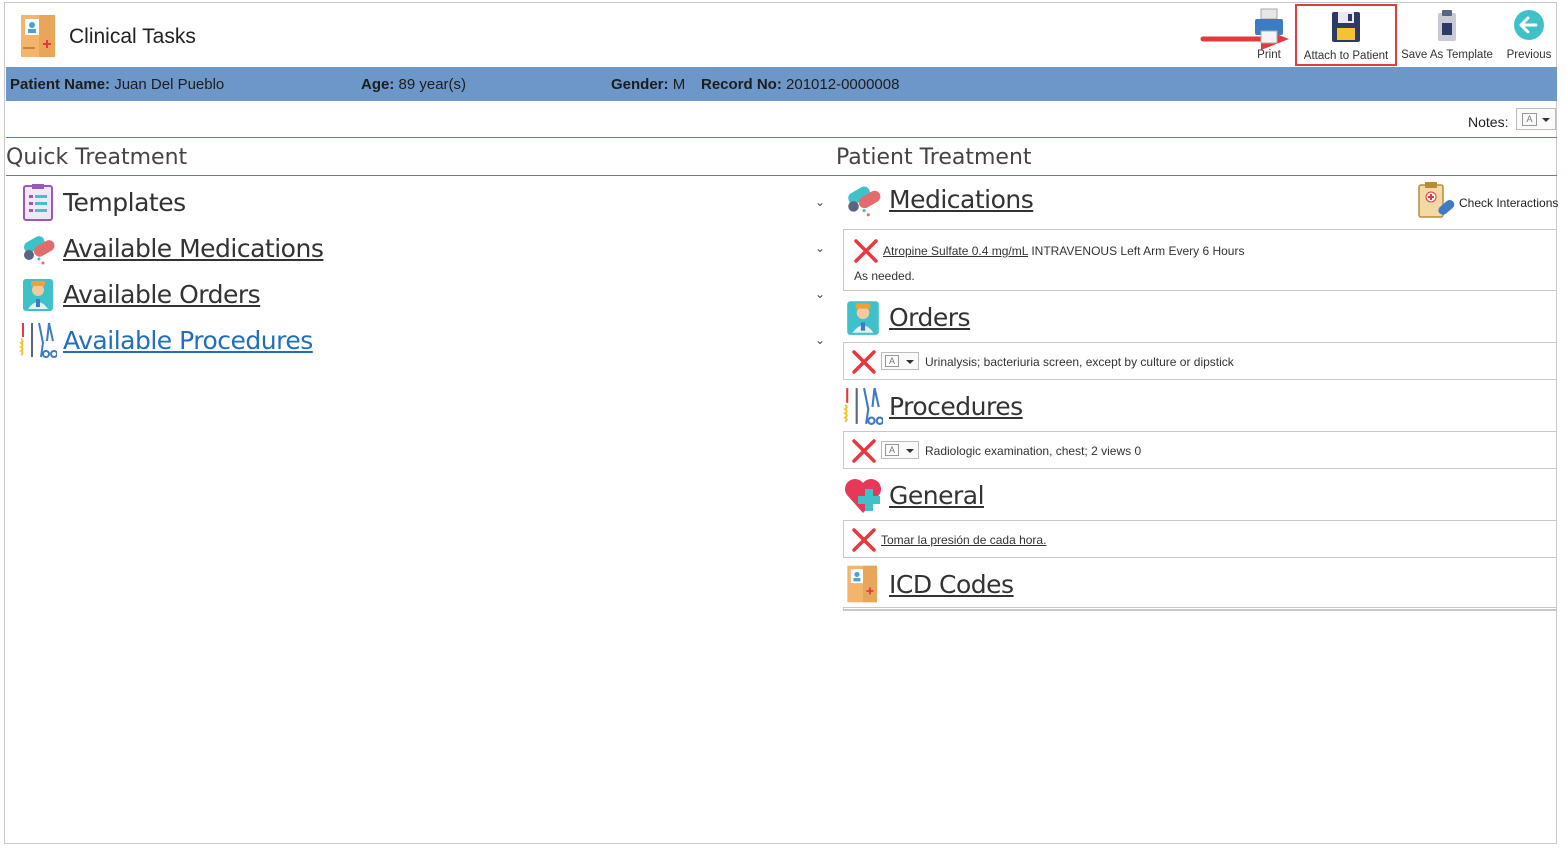 This screenshot has height=849, width=1567. Describe the element at coordinates (132, 36) in the screenshot. I see `page-title: Clinical Tasks` at that location.